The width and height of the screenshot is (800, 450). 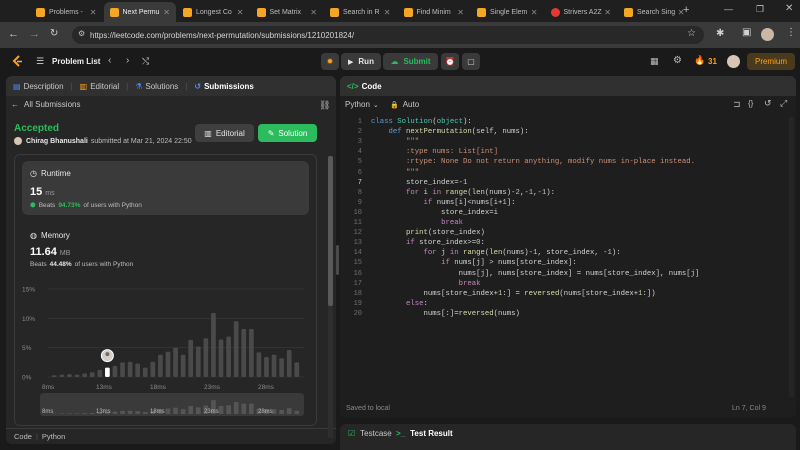 I want to click on code-line: class Solution(object):, so click(x=421, y=122).